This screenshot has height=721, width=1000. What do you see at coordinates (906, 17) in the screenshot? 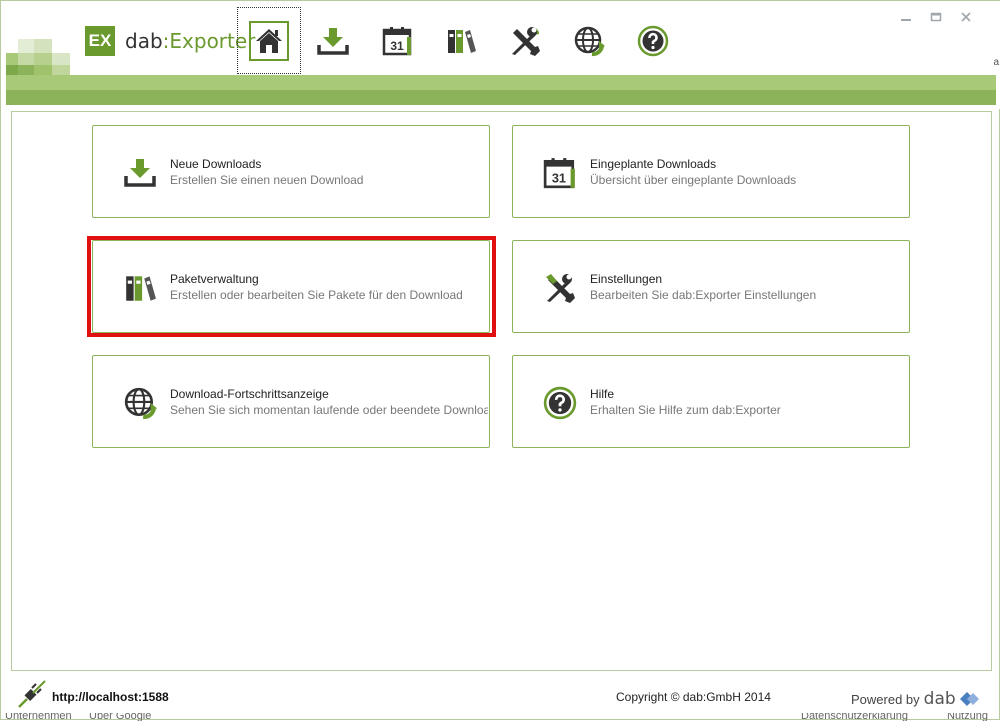
I see `minimize-button` at bounding box center [906, 17].